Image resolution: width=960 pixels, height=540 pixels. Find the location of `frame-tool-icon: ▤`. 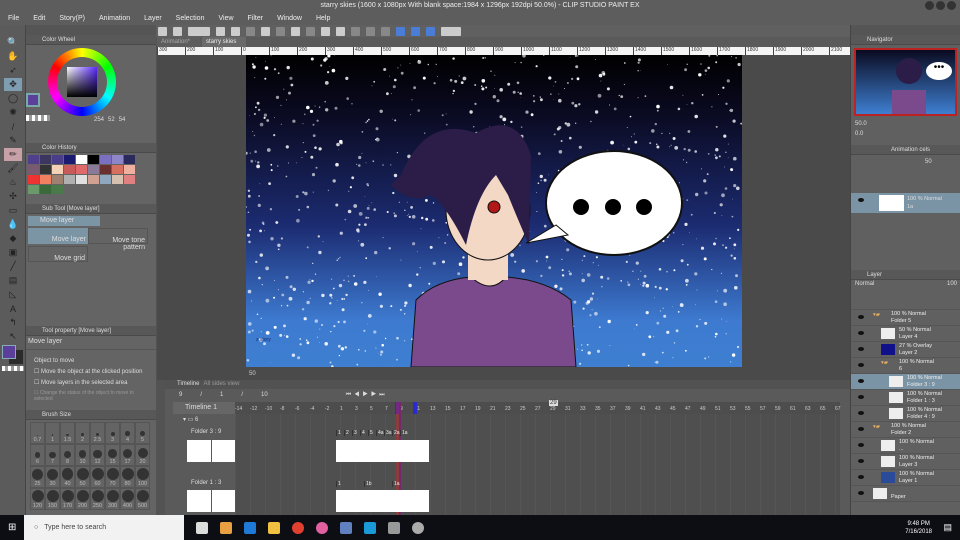

frame-tool-icon: ▤ is located at coordinates (13, 280).